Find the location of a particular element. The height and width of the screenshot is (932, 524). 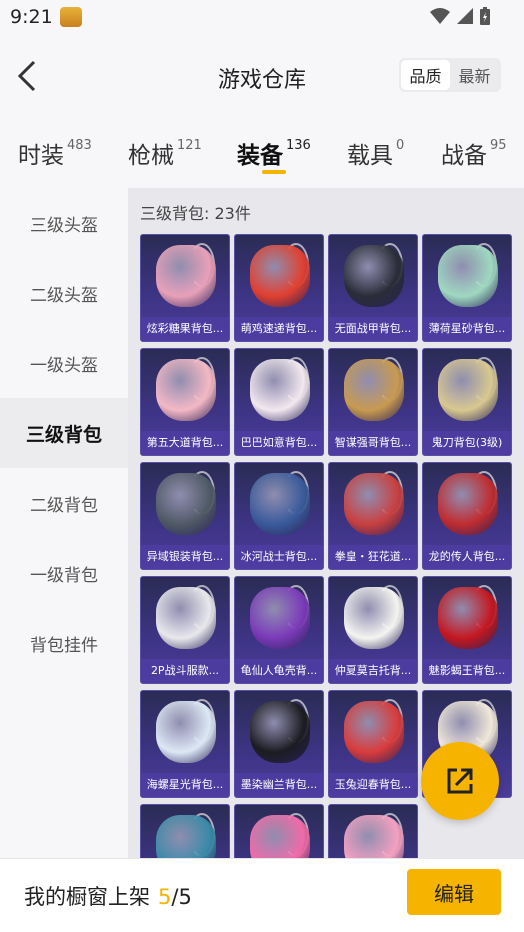

share-icon is located at coordinates (460, 781).